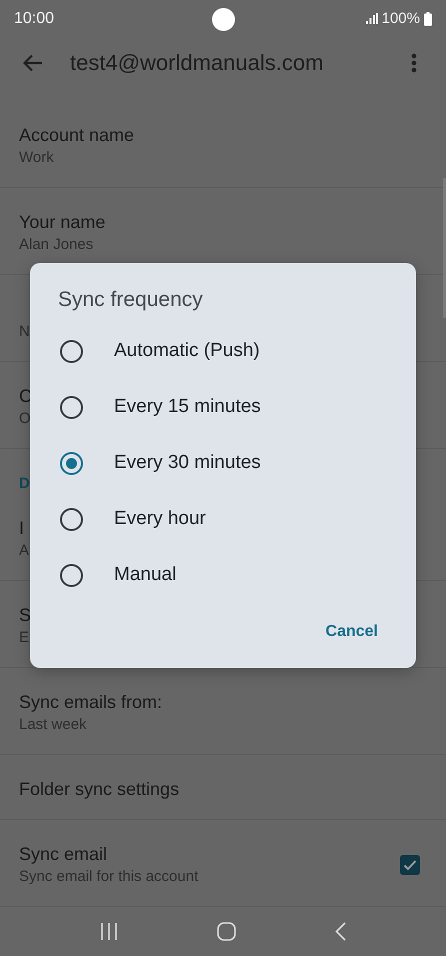 The image size is (446, 956). What do you see at coordinates (56, 244) in the screenshot?
I see `setting-value: Alan Jones` at bounding box center [56, 244].